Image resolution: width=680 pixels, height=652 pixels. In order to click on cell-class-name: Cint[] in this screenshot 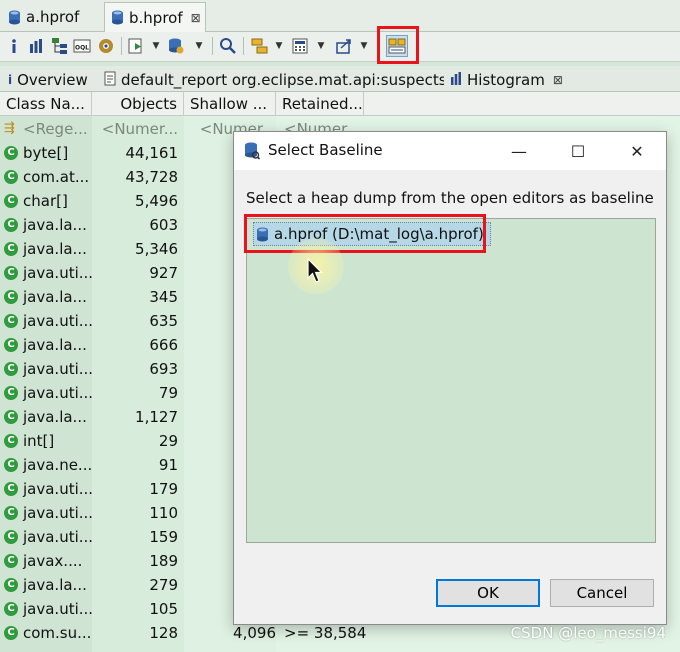, I will do `click(48, 441)`.